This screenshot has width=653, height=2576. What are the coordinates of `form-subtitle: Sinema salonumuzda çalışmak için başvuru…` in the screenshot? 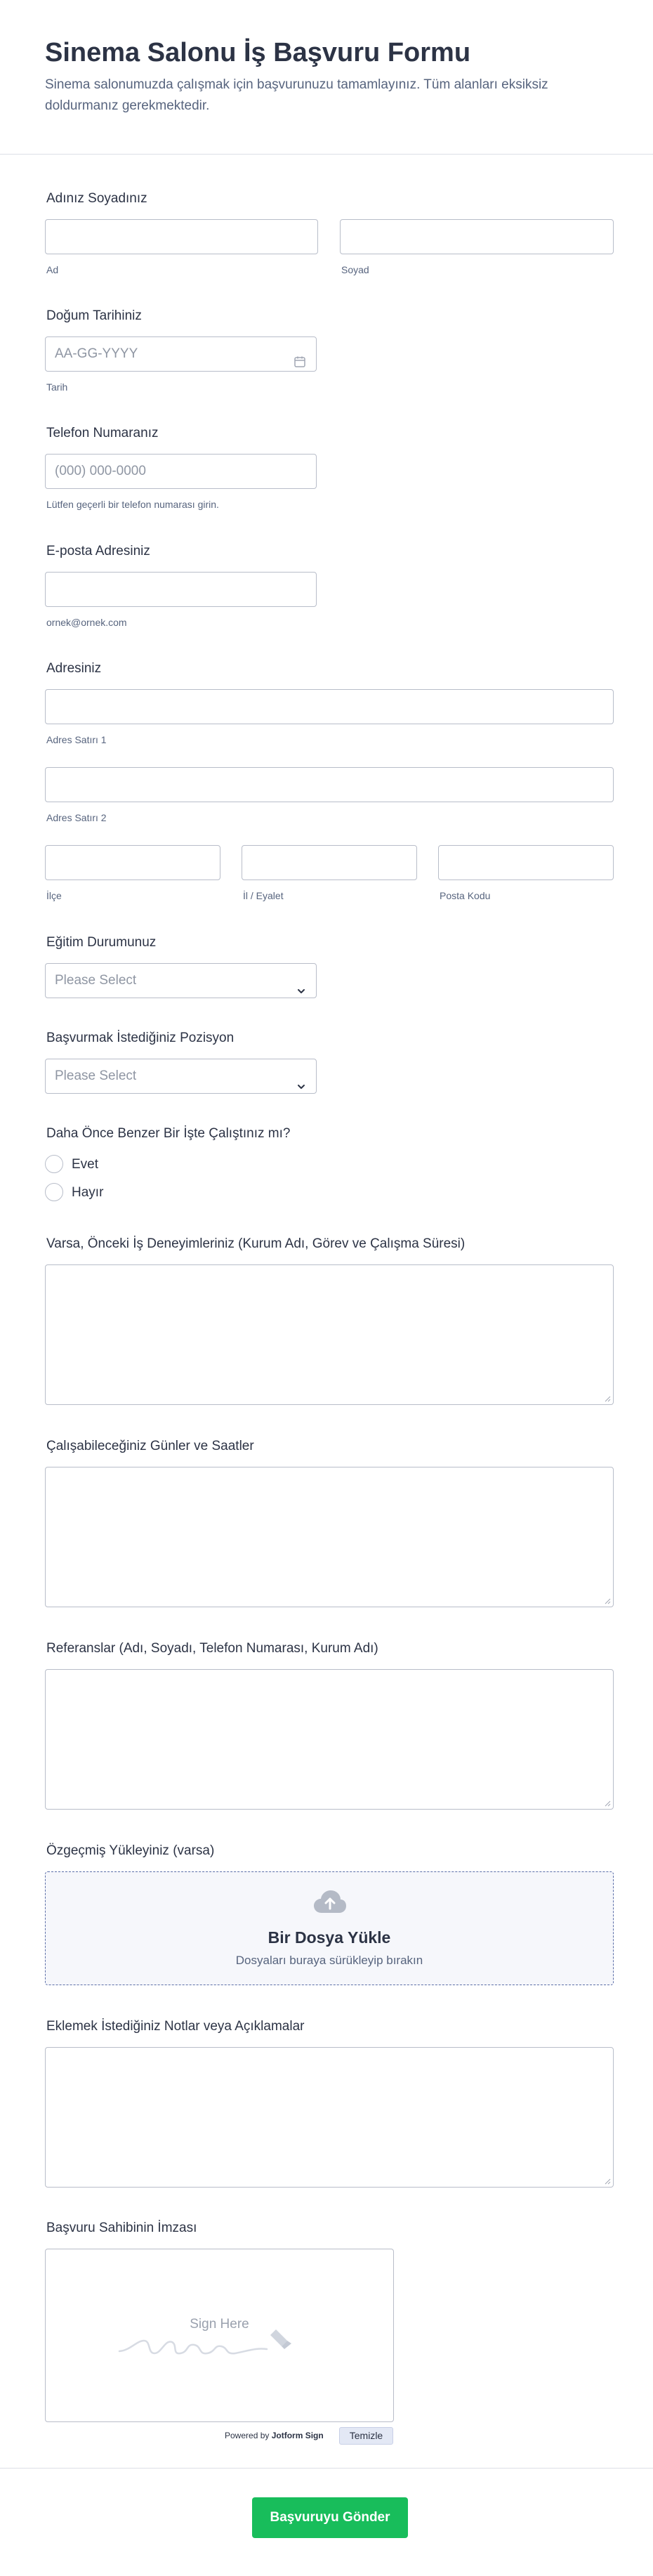 It's located at (296, 95).